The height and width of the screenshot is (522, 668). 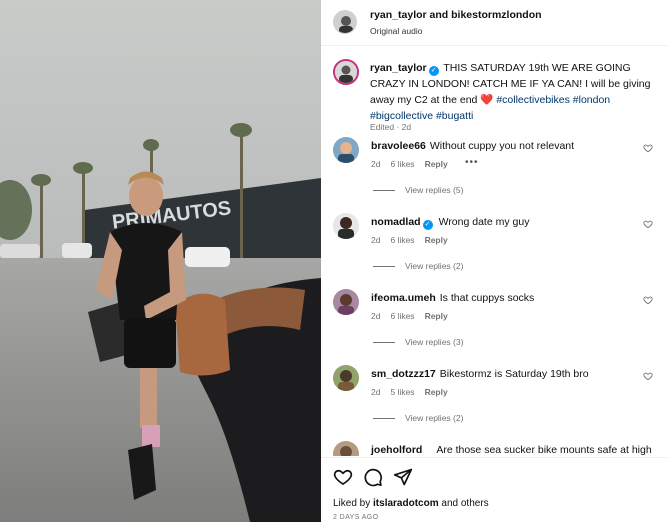 What do you see at coordinates (502, 146) in the screenshot?
I see `comment-text: Without cuppy you not relevant` at bounding box center [502, 146].